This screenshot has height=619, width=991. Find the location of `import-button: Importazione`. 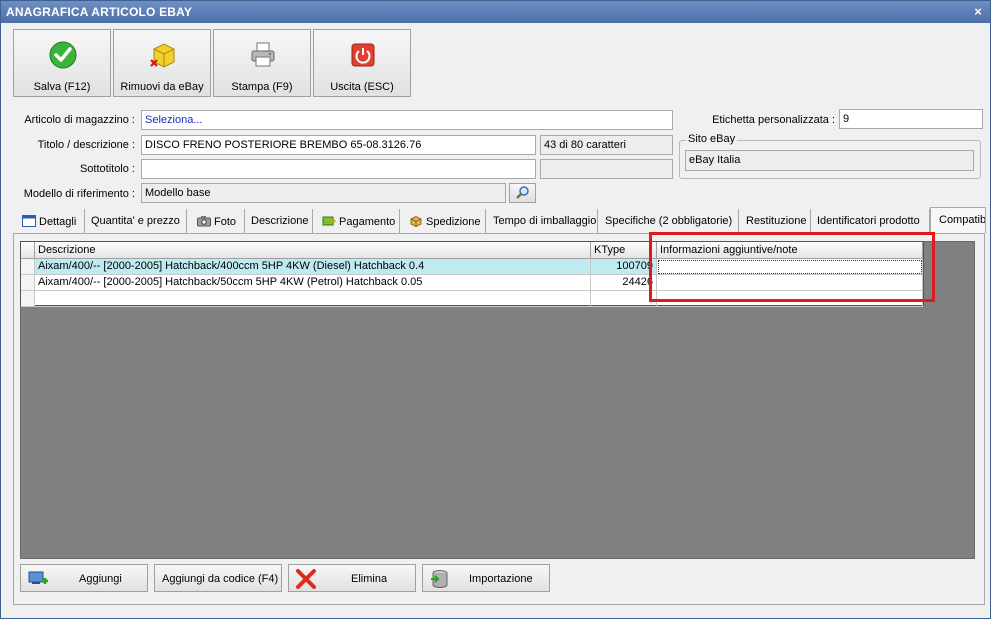

import-button: Importazione is located at coordinates (486, 578).